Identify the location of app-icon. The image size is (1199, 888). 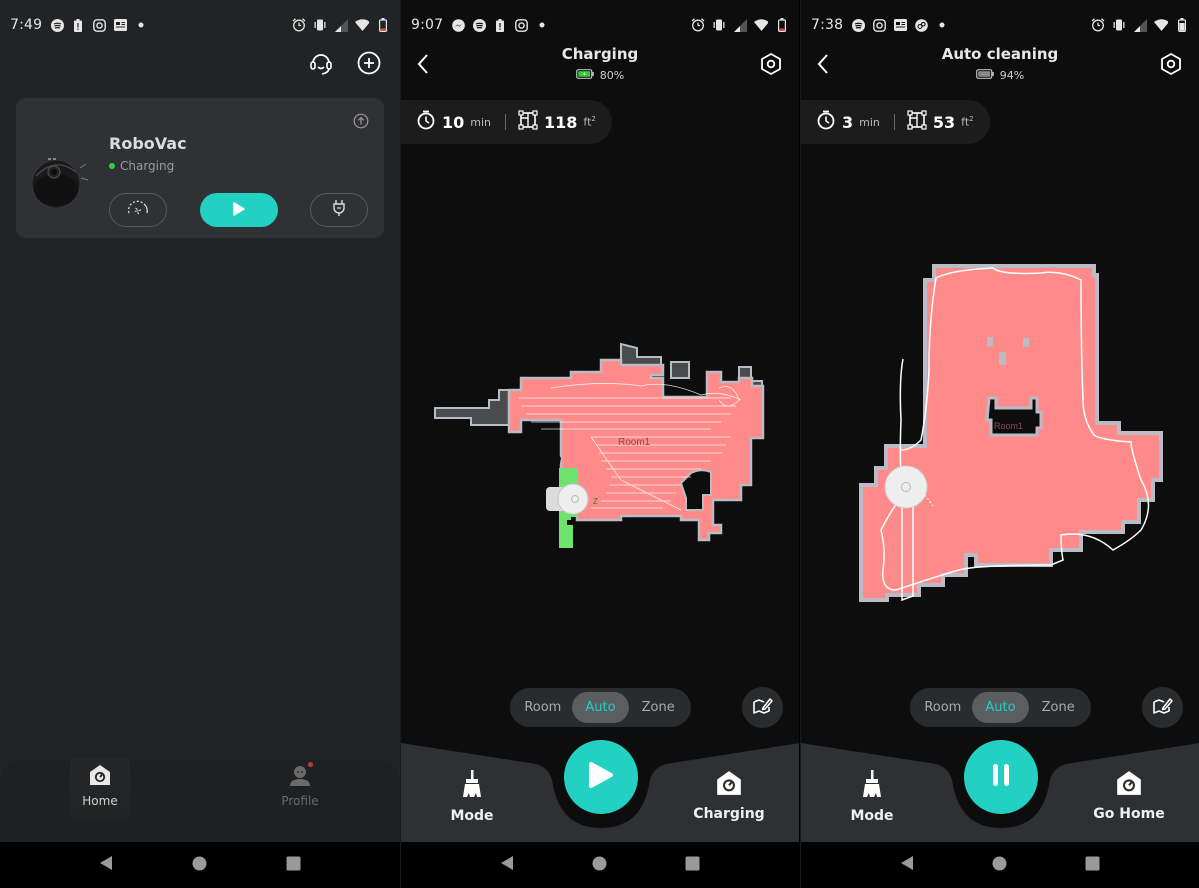
(921, 25).